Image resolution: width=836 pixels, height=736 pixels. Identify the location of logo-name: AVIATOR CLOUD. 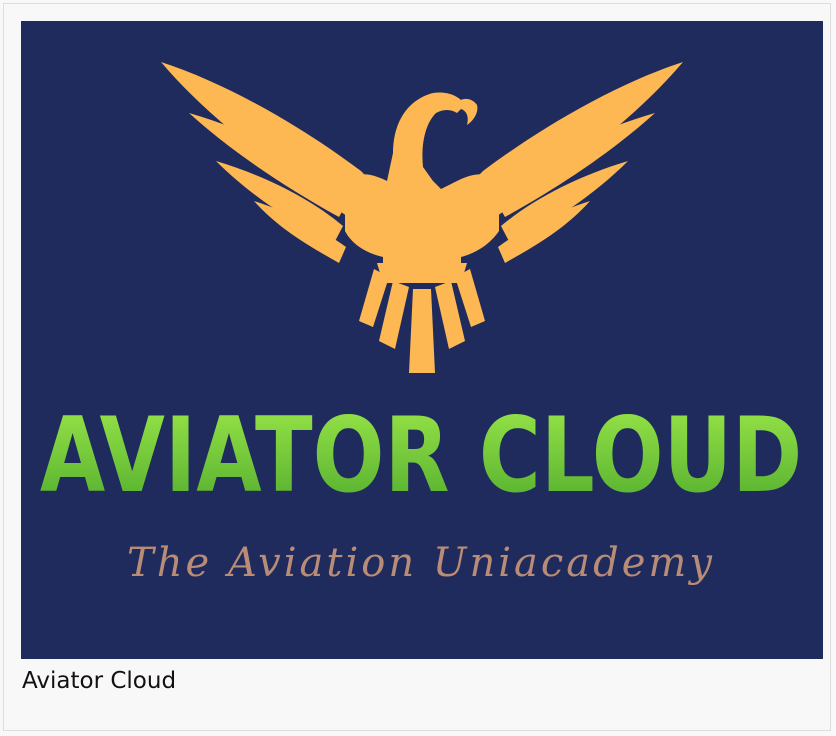
(421, 456).